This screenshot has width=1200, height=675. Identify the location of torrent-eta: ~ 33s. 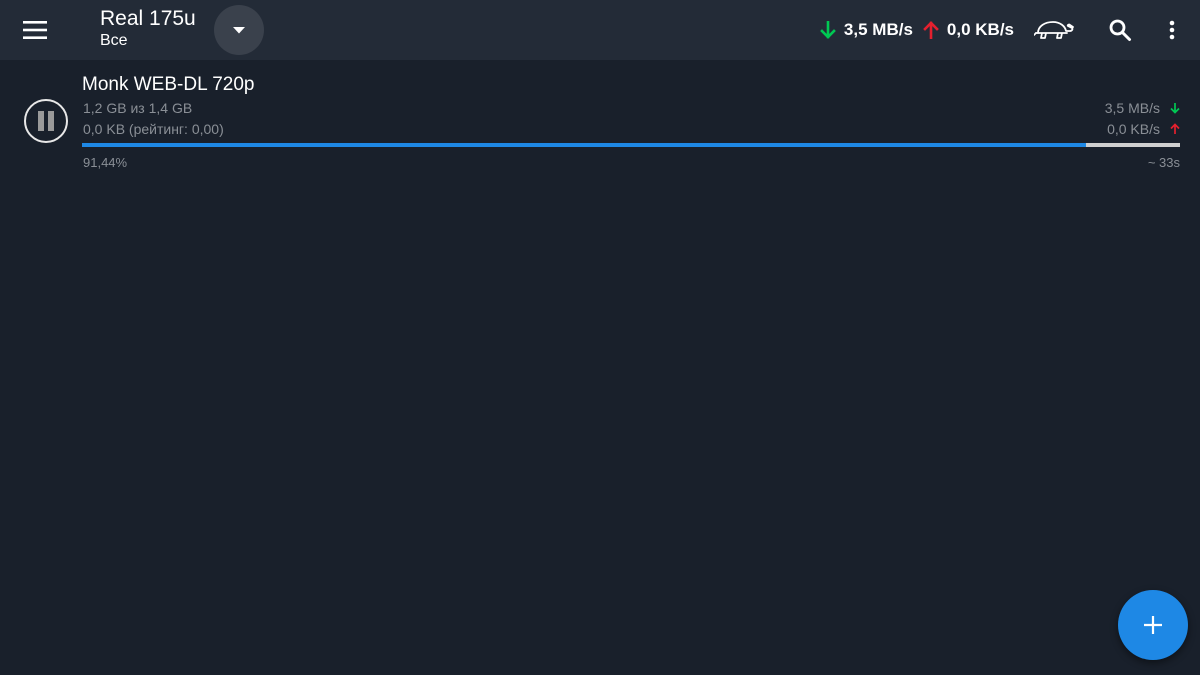
(1163, 162).